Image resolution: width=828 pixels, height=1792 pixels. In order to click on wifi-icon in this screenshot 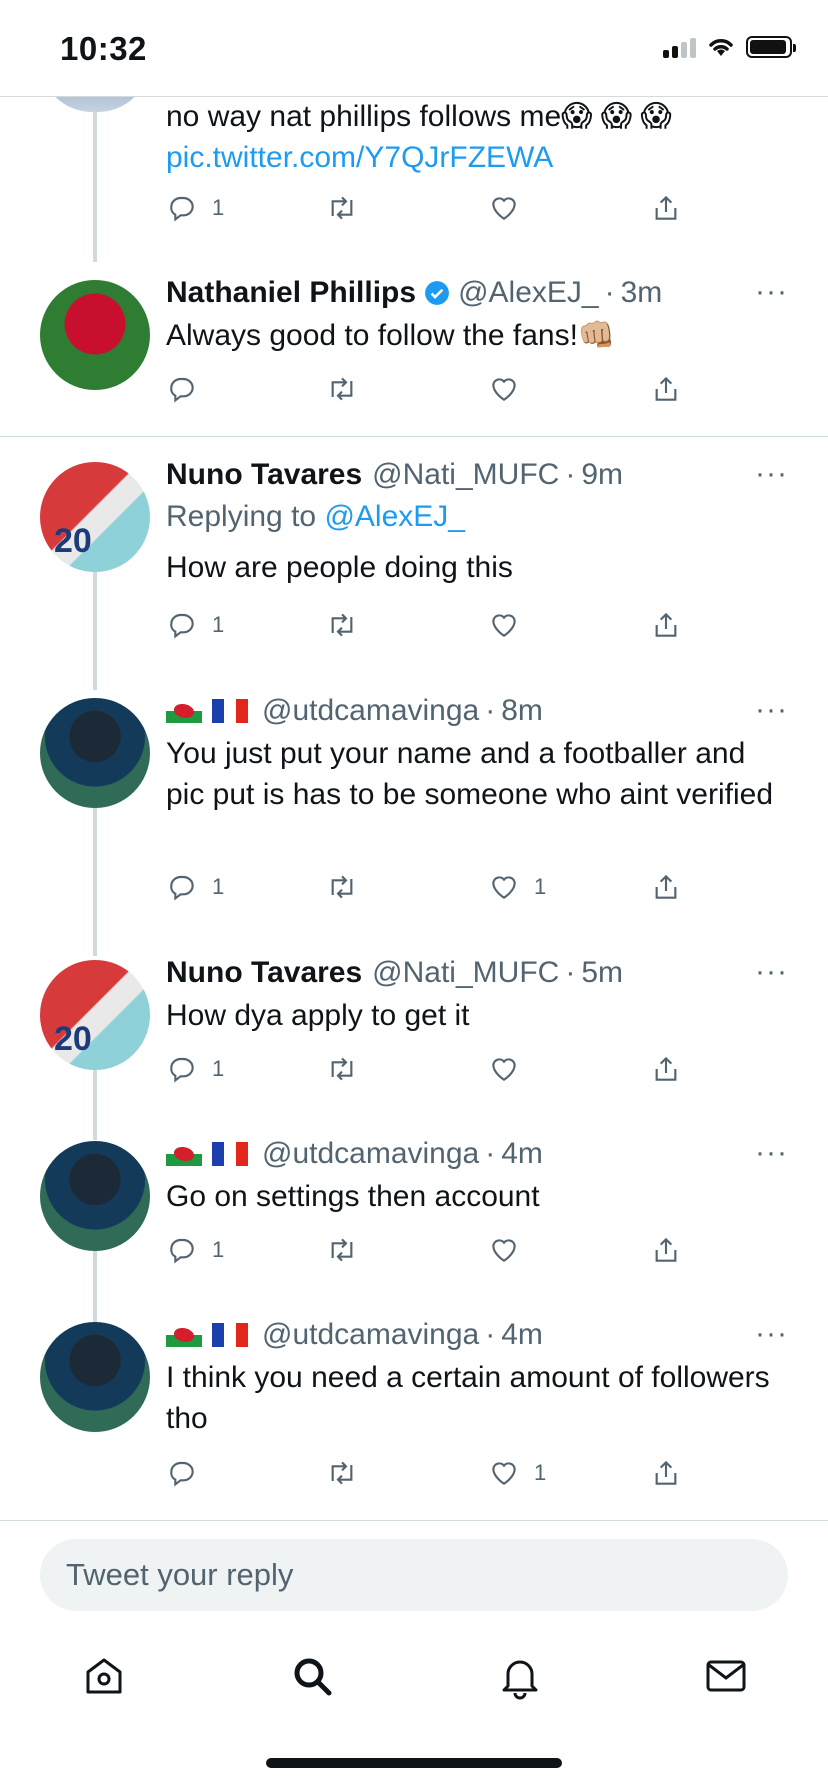, I will do `click(721, 47)`.